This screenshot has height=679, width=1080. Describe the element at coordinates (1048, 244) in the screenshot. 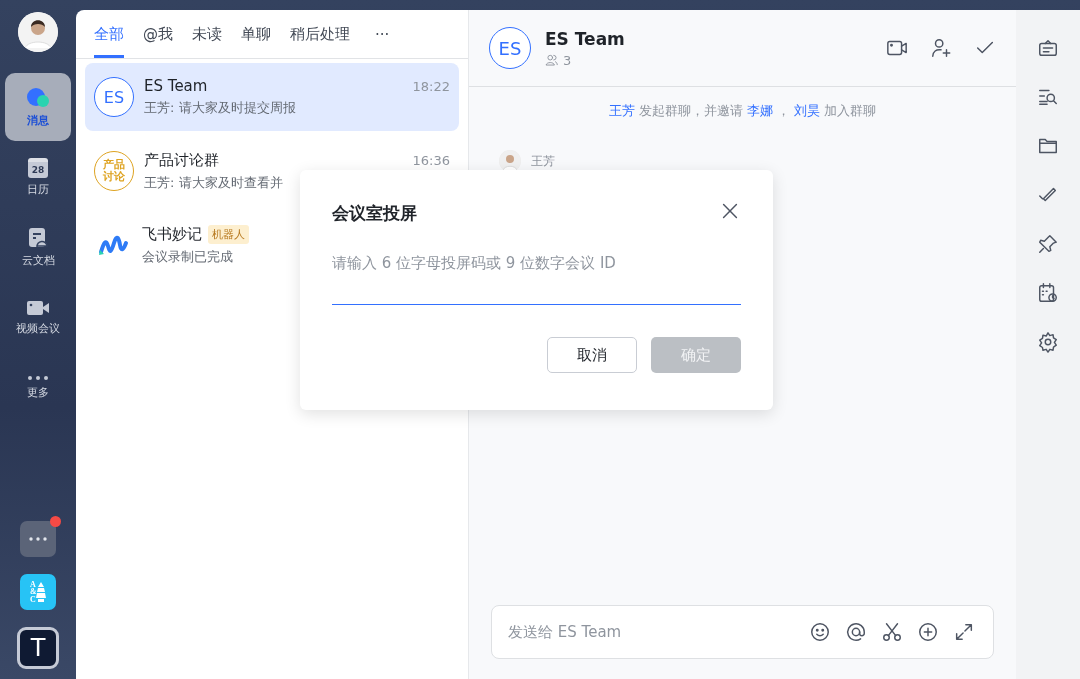

I see `pin-icon` at that location.